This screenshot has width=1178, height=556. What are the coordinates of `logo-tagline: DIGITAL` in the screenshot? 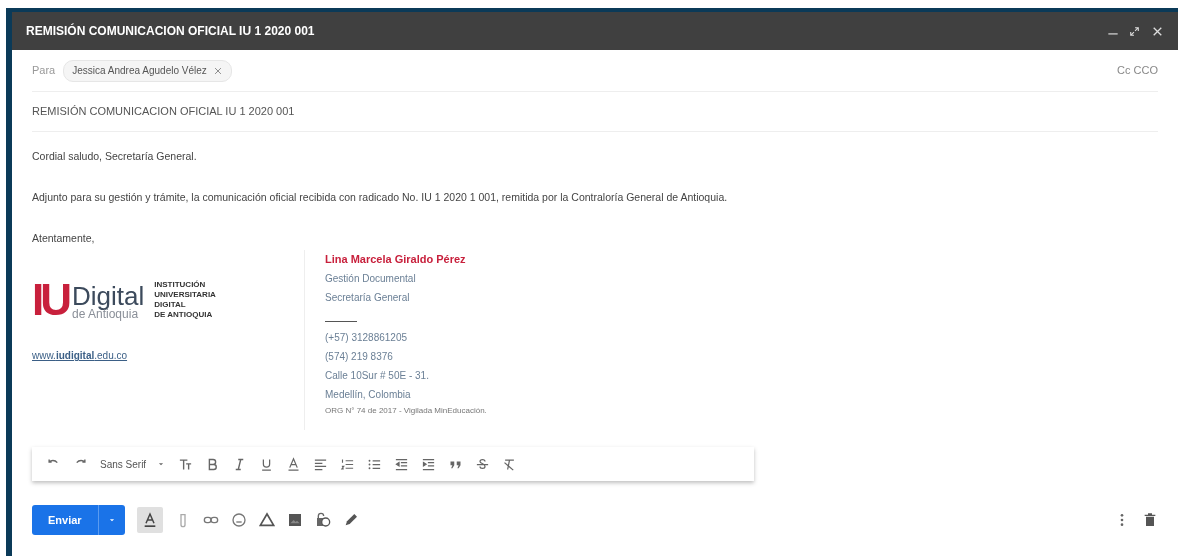 It's located at (170, 305).